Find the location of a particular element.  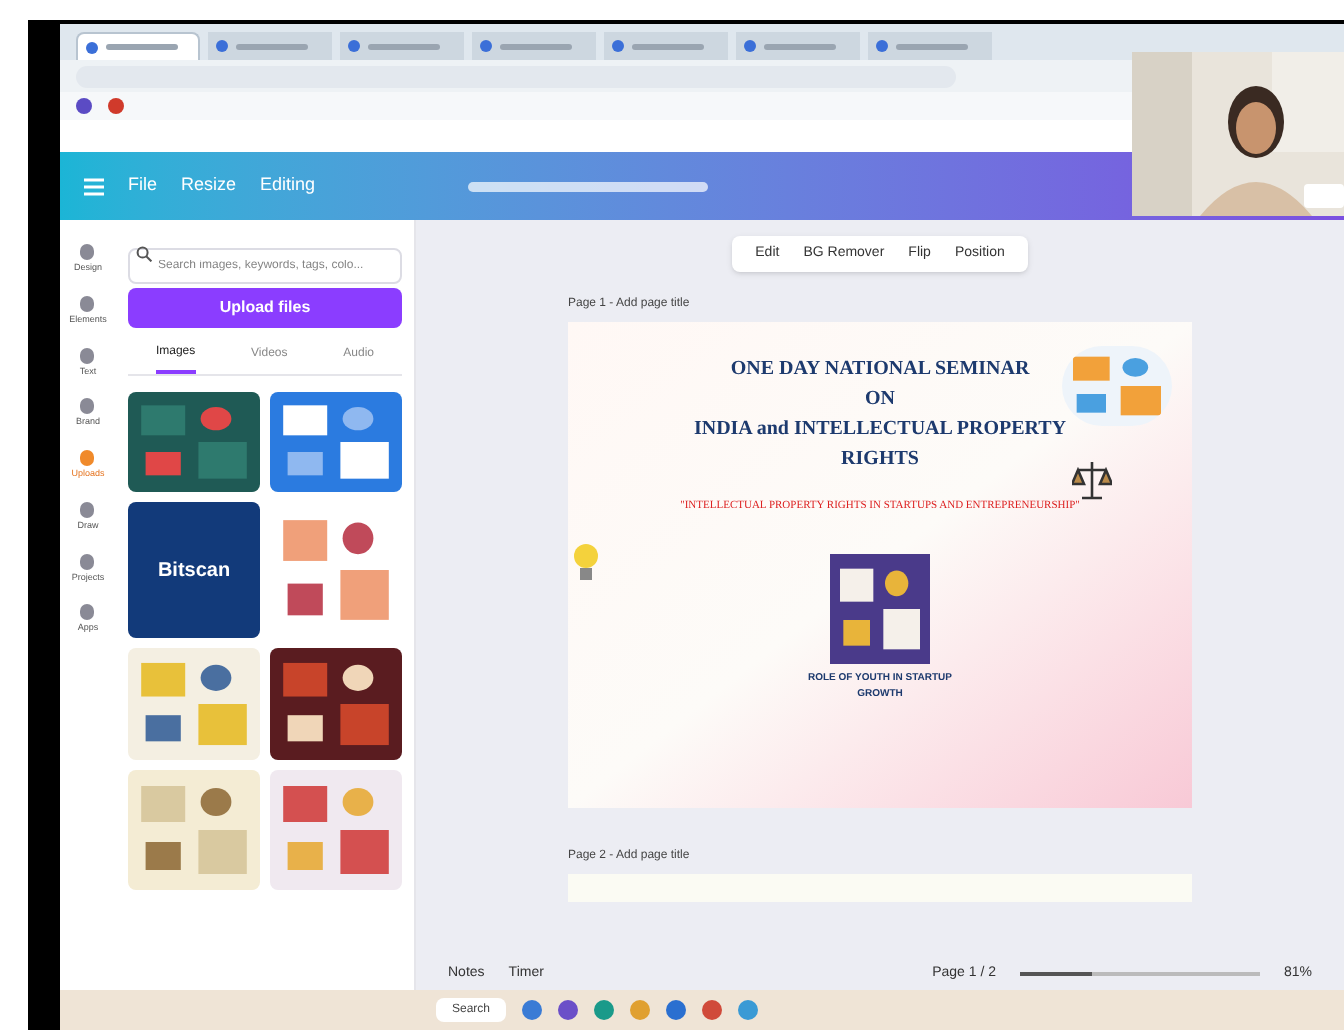

menu-icon is located at coordinates (94, 186).